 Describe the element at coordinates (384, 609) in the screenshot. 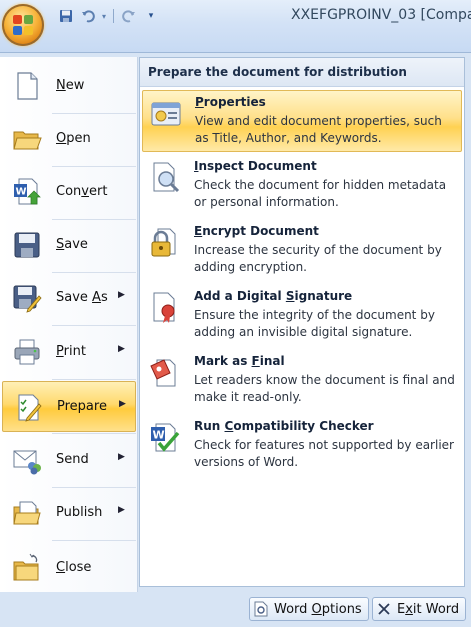

I see `close-x-icon` at that location.